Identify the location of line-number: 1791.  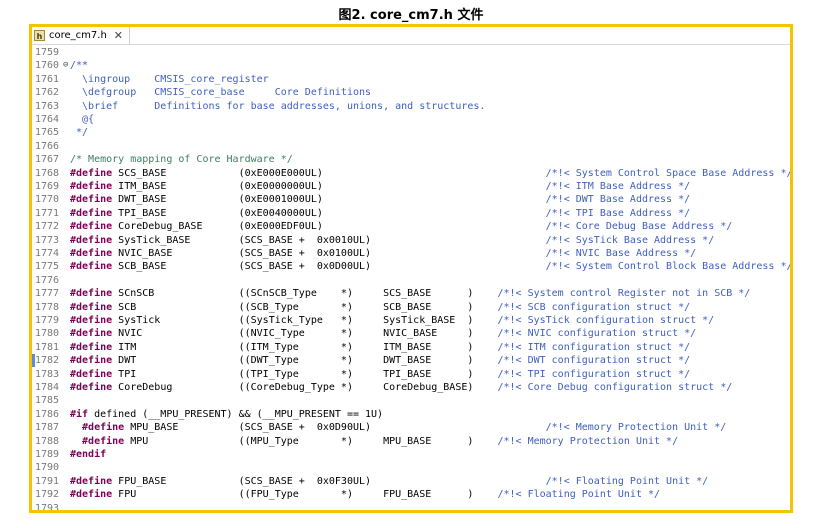
(47, 481).